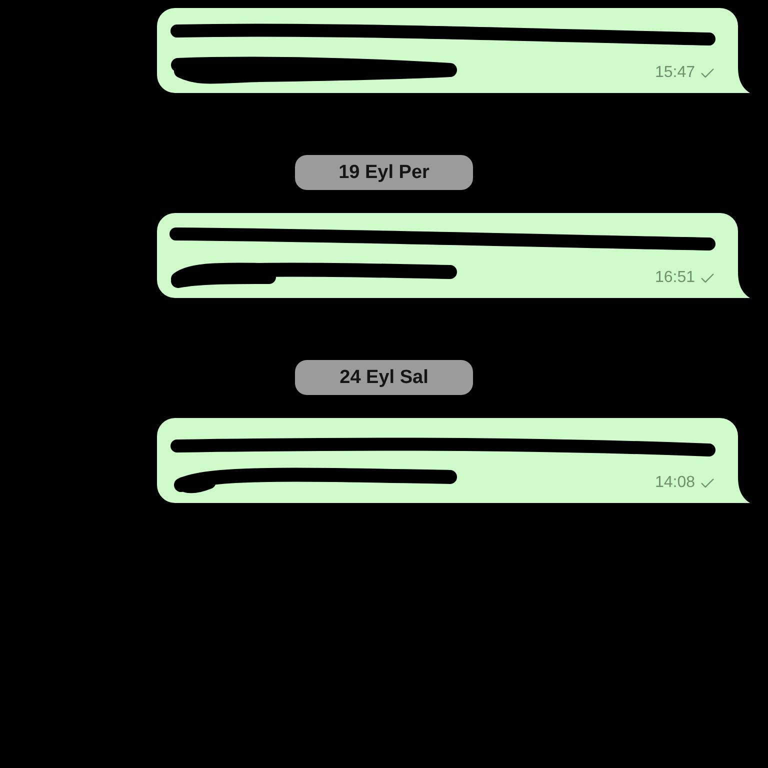 Image resolution: width=768 pixels, height=768 pixels. Describe the element at coordinates (384, 377) in the screenshot. I see `date-chip: 24 Eyl Sal` at that location.